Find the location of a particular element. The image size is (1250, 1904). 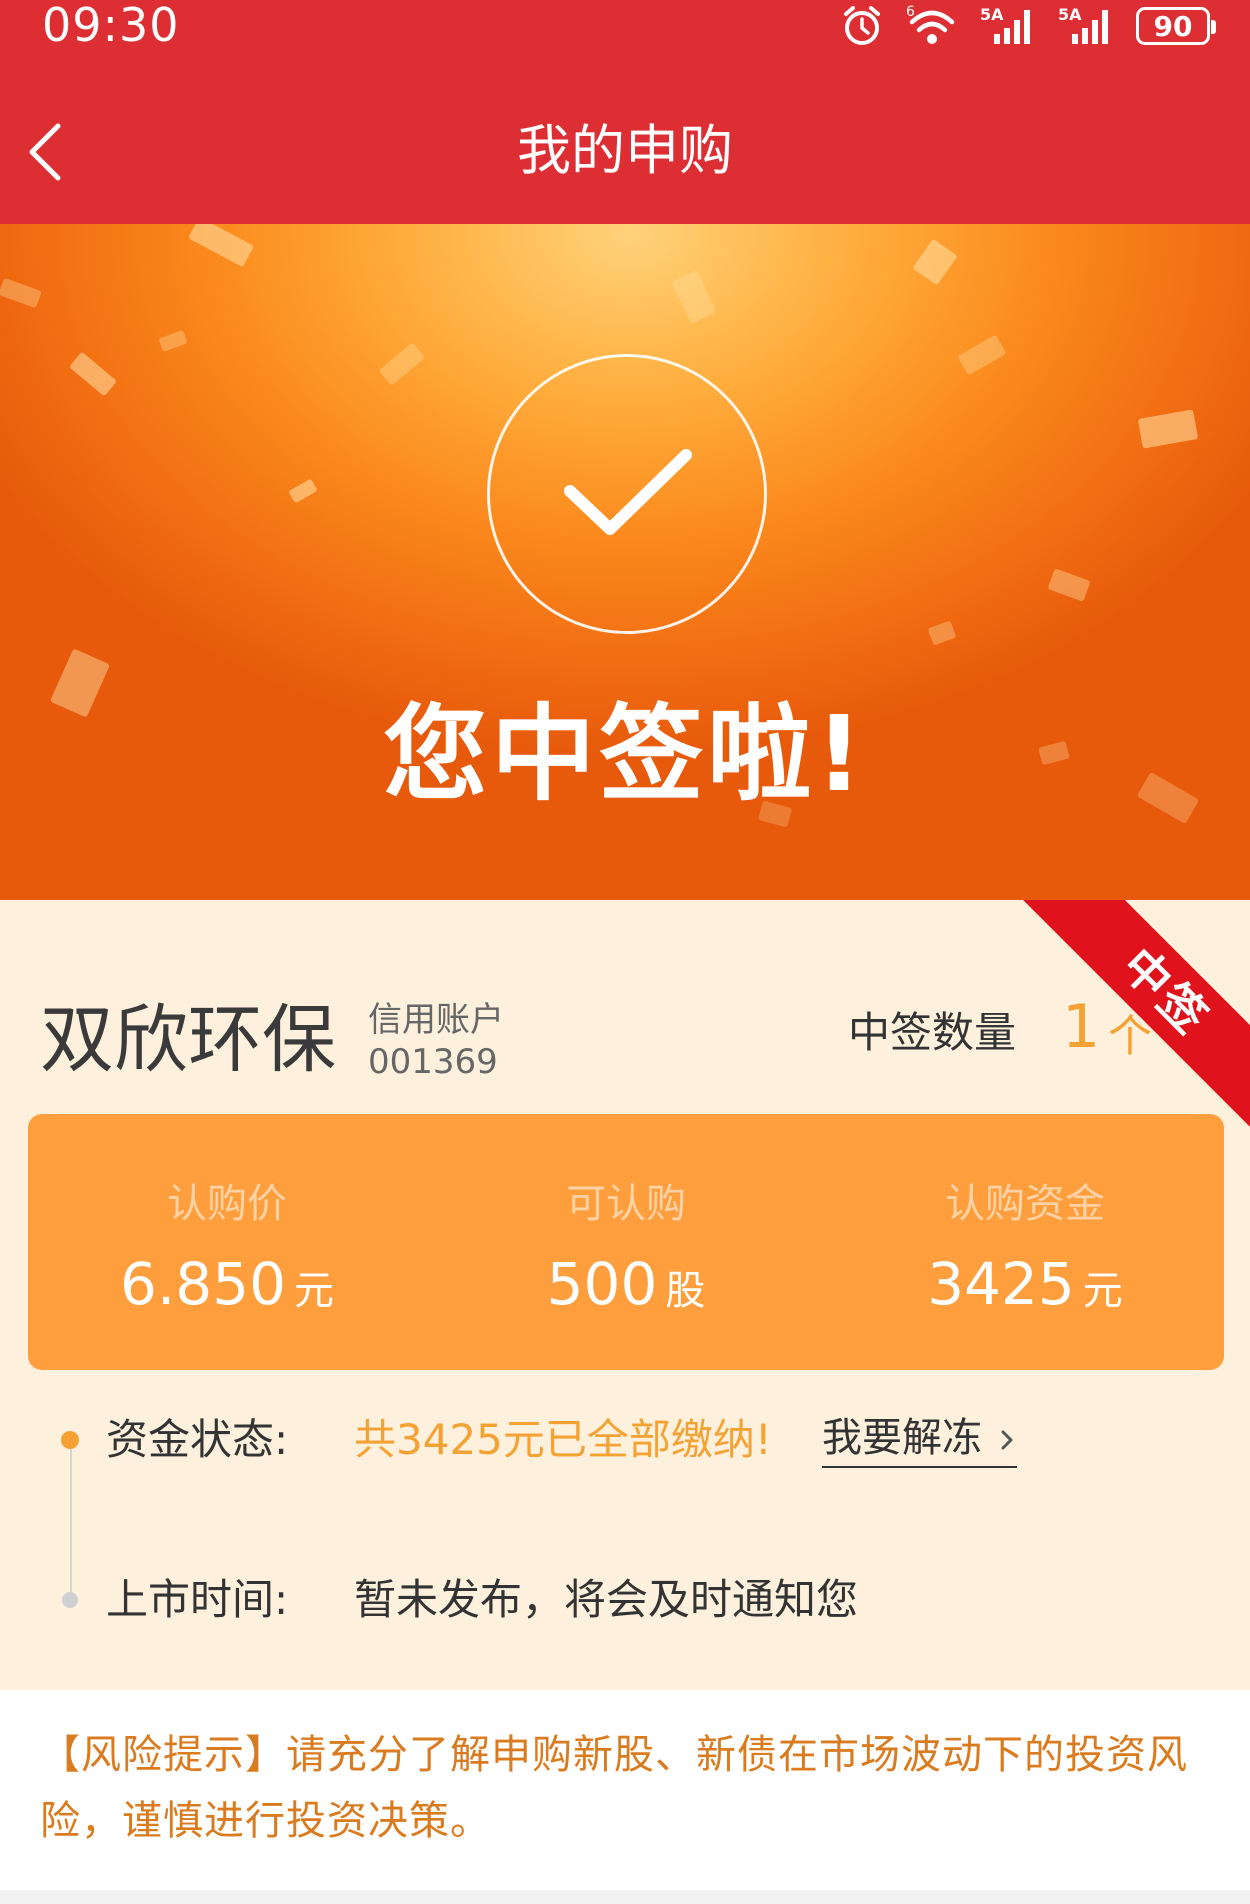

unfreeze-label: 我要解冻 is located at coordinates (902, 1438).